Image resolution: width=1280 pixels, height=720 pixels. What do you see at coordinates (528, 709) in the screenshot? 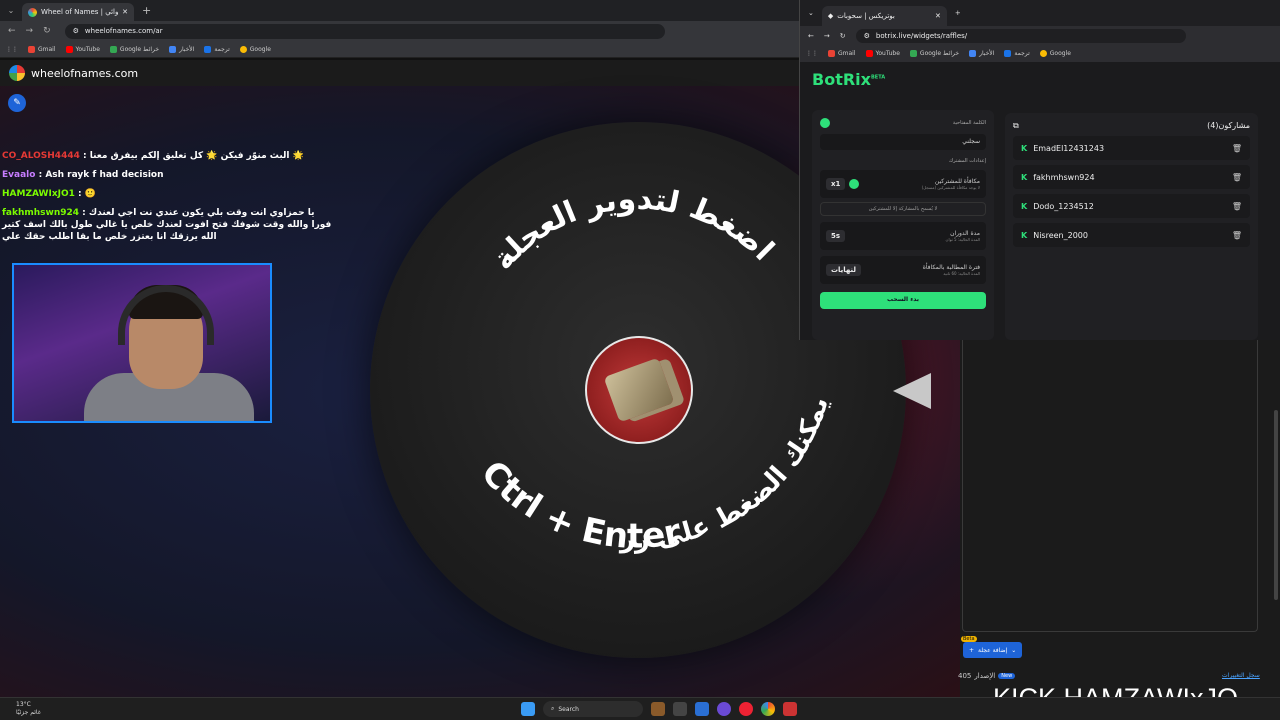
I see `windows-start-icon` at bounding box center [528, 709].